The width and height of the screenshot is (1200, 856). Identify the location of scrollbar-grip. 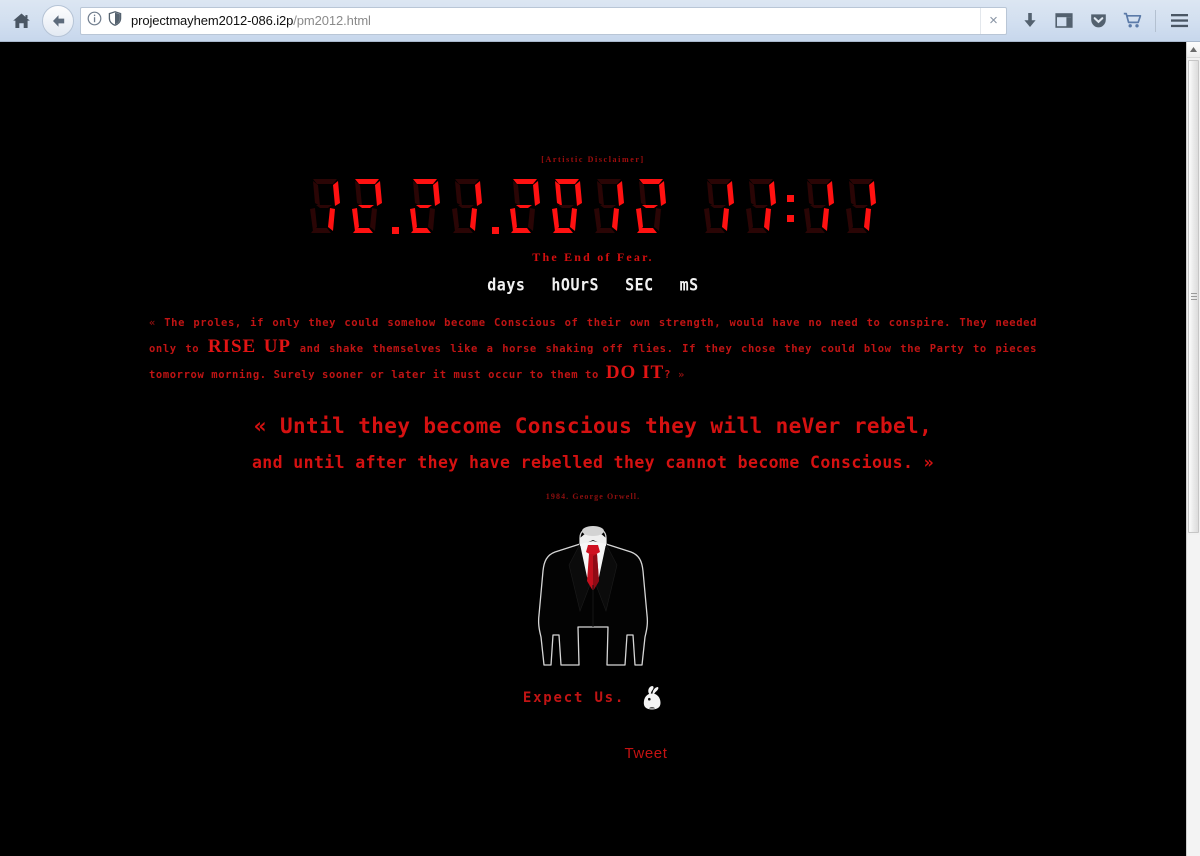
(1194, 296).